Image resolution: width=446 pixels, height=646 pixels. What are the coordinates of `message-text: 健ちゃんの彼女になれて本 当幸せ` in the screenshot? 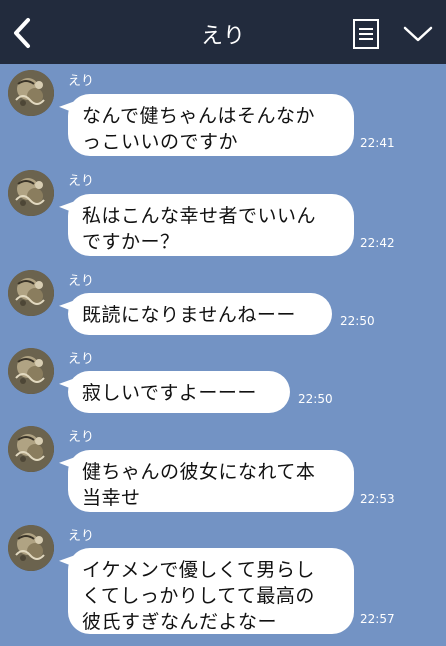 It's located at (199, 485).